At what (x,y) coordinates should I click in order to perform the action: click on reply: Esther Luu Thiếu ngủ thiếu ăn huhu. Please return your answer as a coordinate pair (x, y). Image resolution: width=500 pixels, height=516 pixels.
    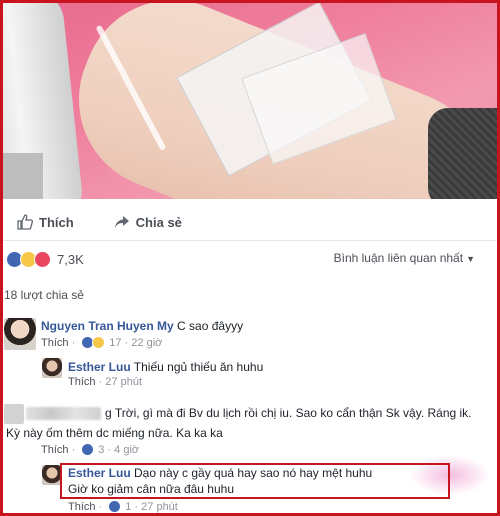
    Looking at the image, I should click on (165, 367).